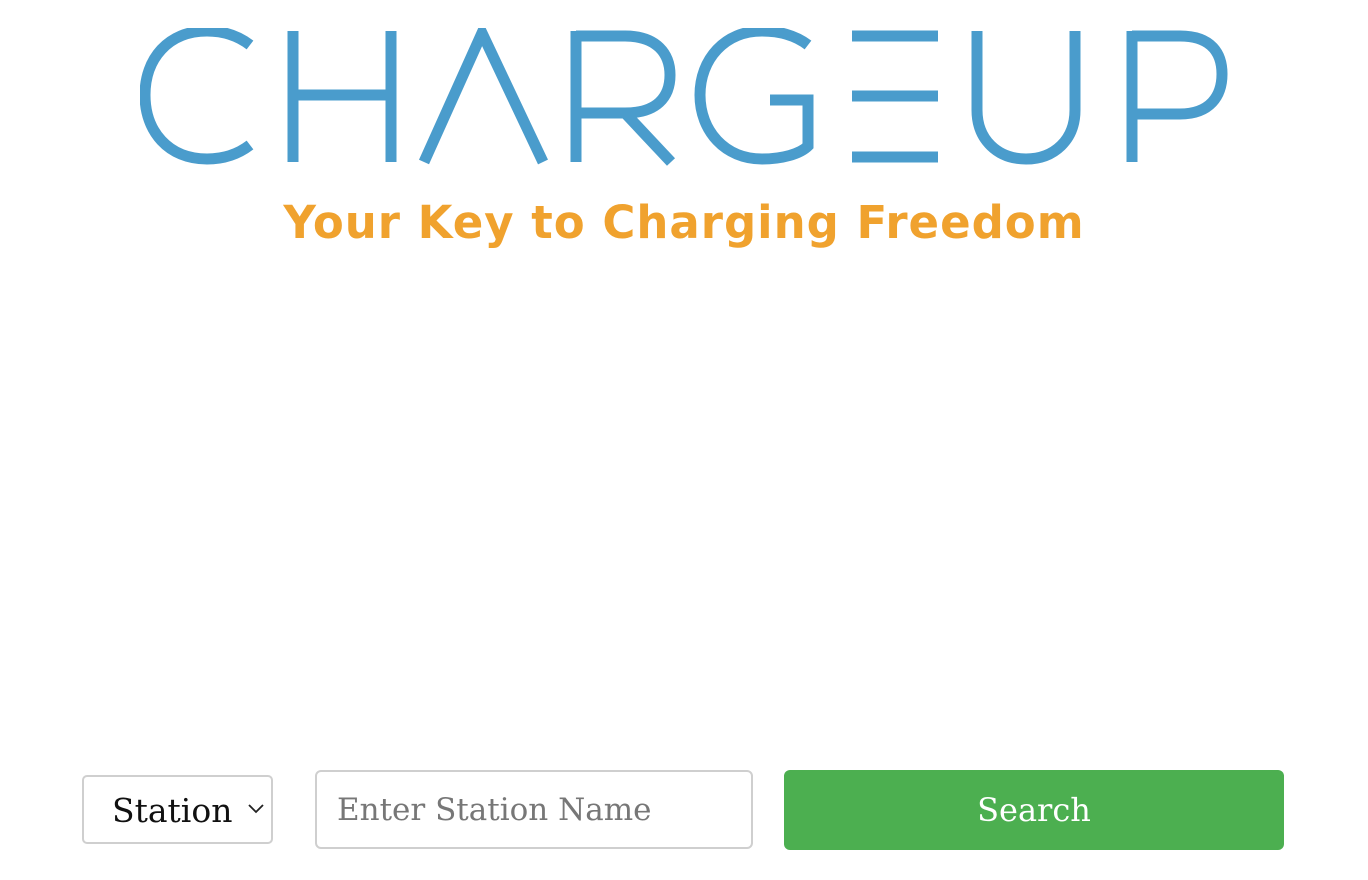 This screenshot has width=1368, height=880. What do you see at coordinates (172, 810) in the screenshot?
I see `search-type-selected-value: Station` at bounding box center [172, 810].